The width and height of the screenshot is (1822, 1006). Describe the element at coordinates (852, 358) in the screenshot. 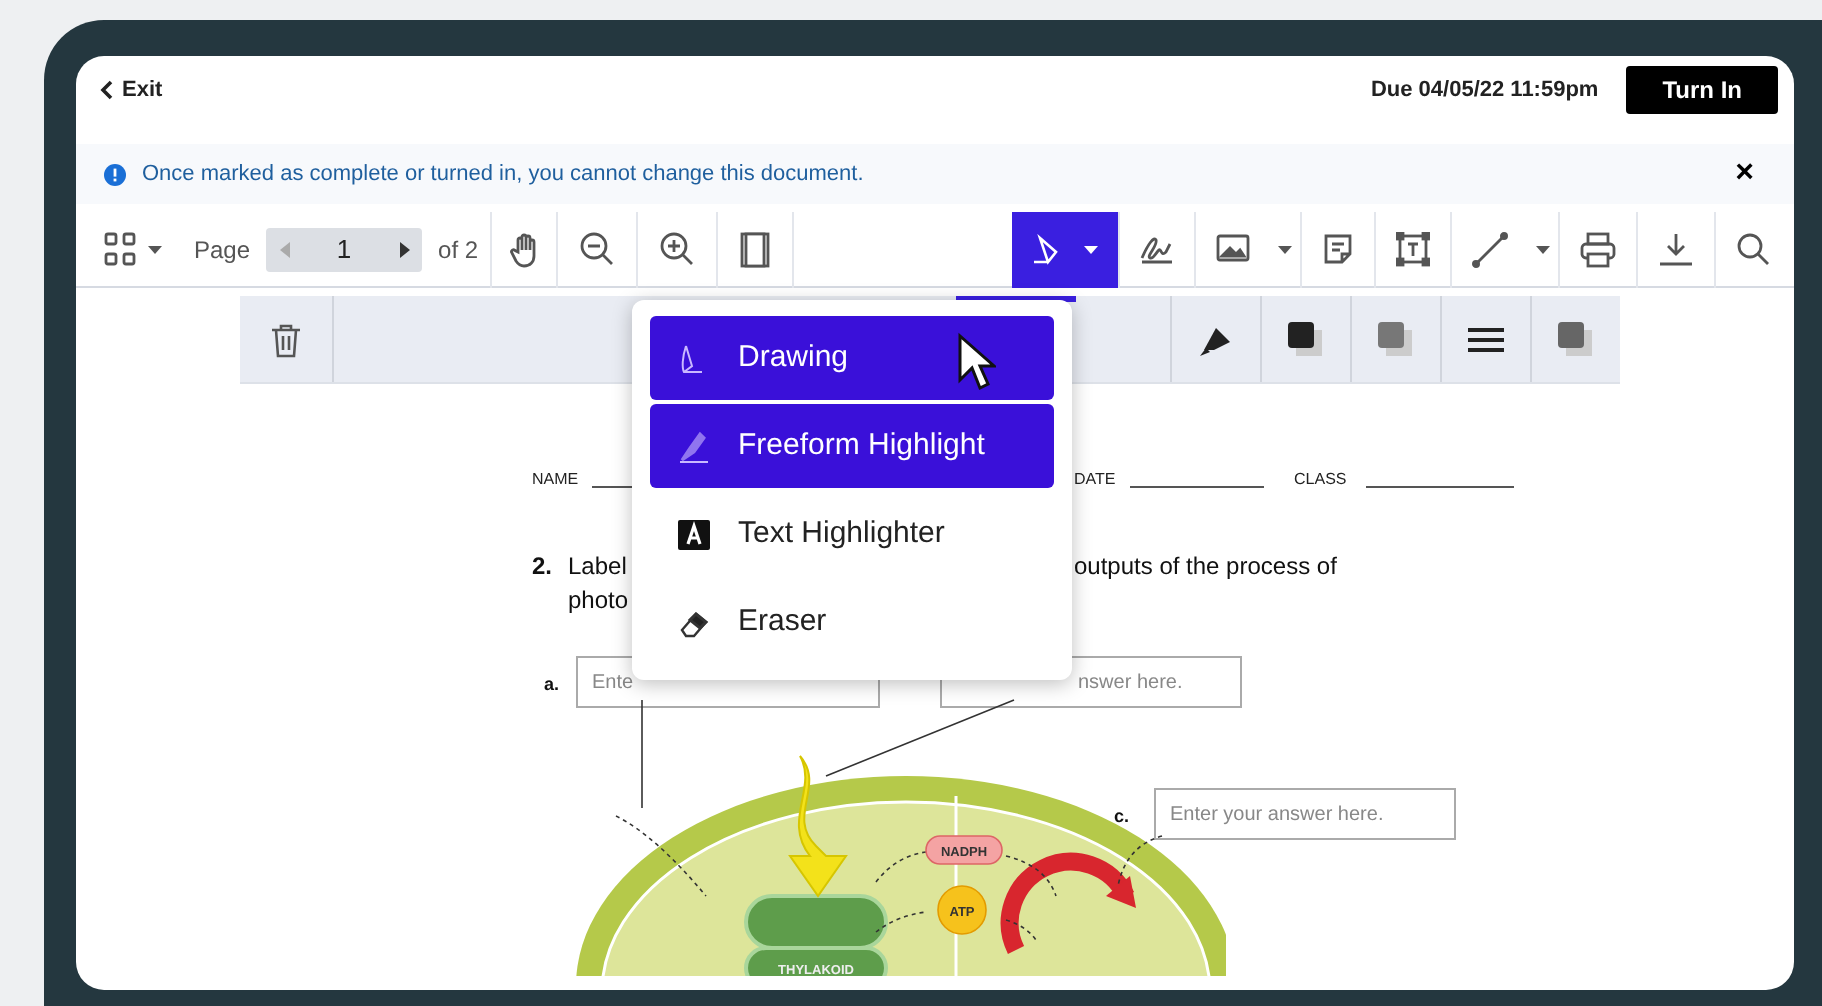

I see `menu-item: Drawing` at that location.